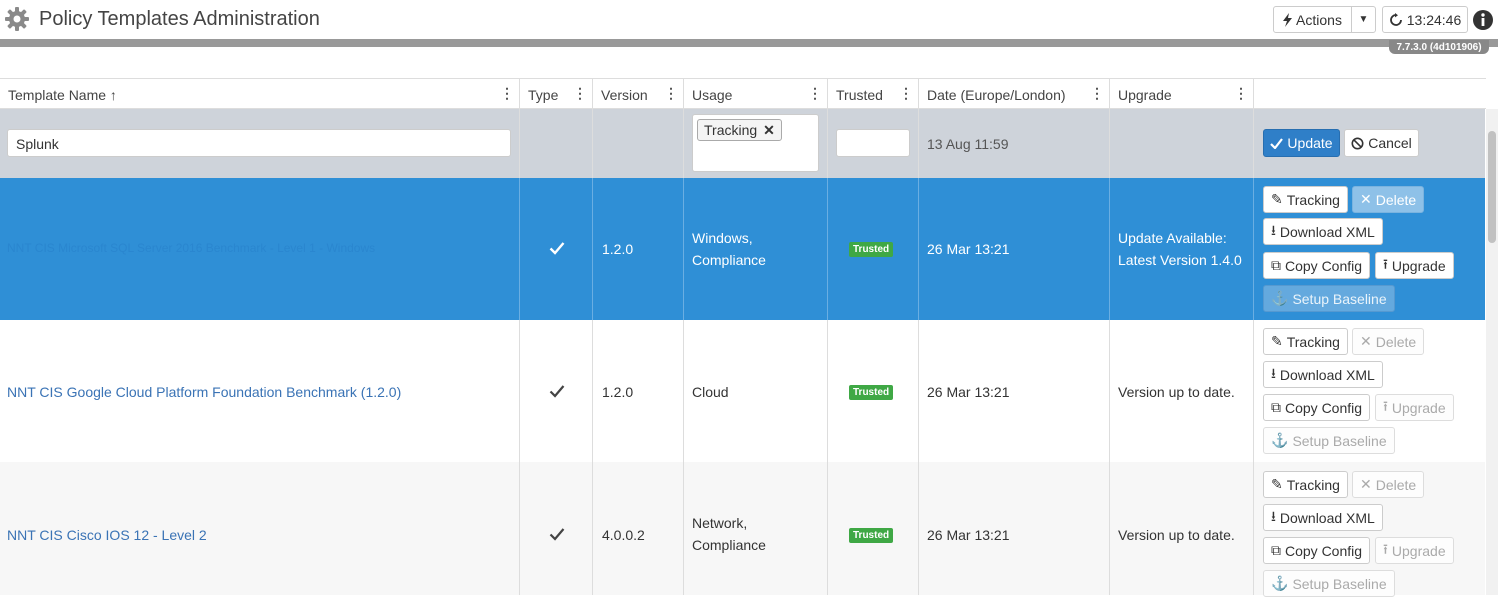  What do you see at coordinates (1385, 405) in the screenshot?
I see `upload-icon: ⭱` at bounding box center [1385, 405].